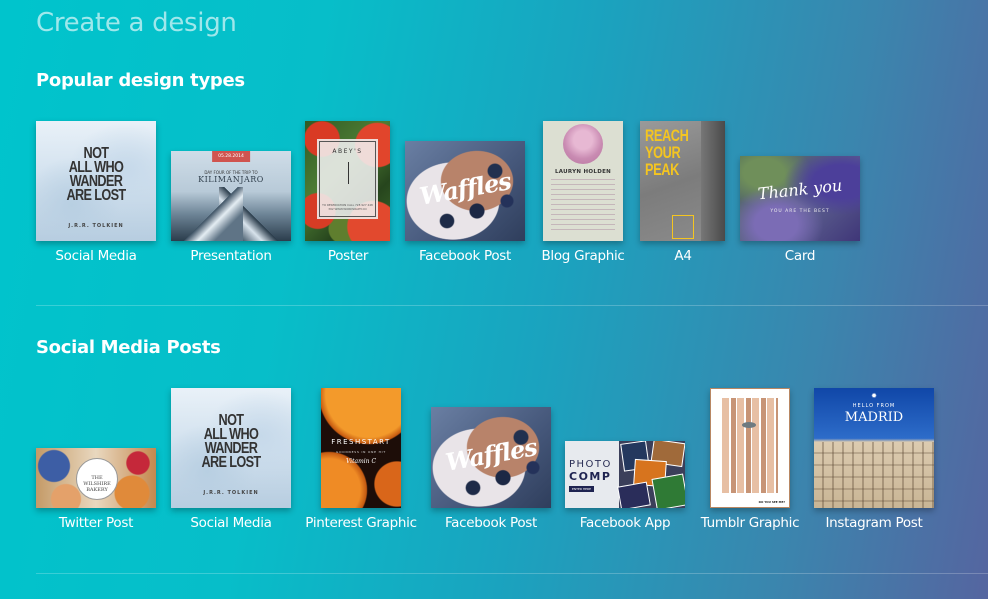 This screenshot has width=988, height=599. What do you see at coordinates (800, 211) in the screenshot?
I see `thumbnail-subtitle: YOU ARE THE BEST` at bounding box center [800, 211].